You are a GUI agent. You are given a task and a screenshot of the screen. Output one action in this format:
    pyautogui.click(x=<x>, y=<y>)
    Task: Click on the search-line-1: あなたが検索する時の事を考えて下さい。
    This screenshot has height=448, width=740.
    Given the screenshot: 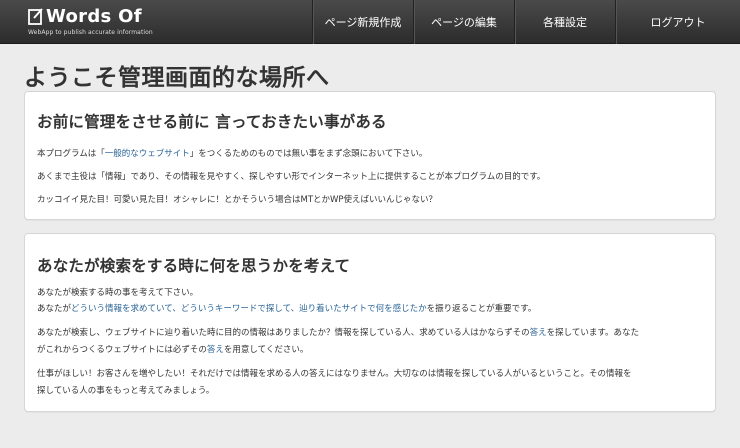 What is the action you would take?
    pyautogui.click(x=118, y=293)
    